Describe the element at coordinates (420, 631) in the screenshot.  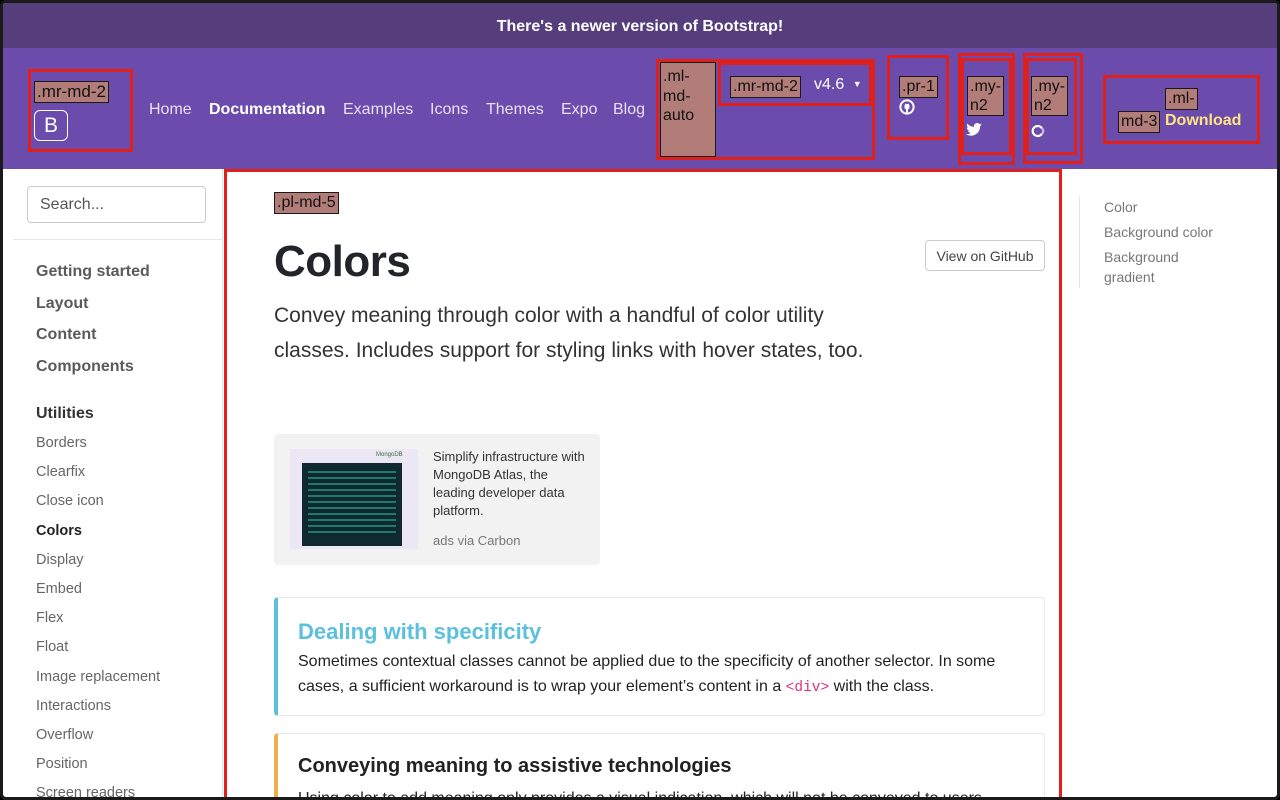
I see `callout-title: Dealing with specificity` at that location.